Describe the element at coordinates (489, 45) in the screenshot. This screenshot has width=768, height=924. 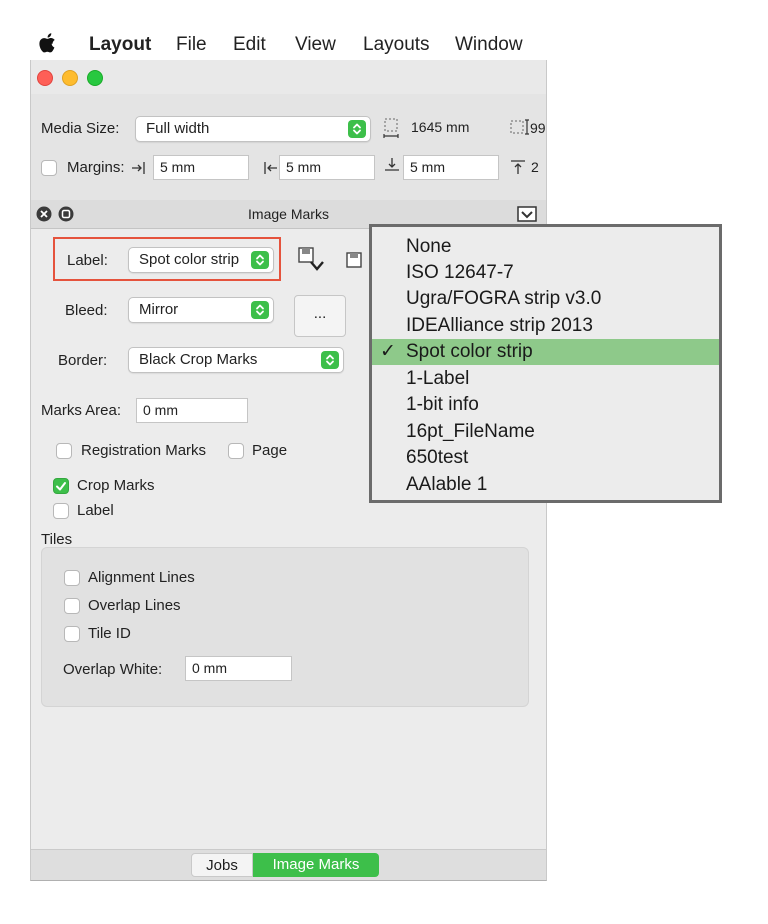
I see `menu-window: Window` at that location.